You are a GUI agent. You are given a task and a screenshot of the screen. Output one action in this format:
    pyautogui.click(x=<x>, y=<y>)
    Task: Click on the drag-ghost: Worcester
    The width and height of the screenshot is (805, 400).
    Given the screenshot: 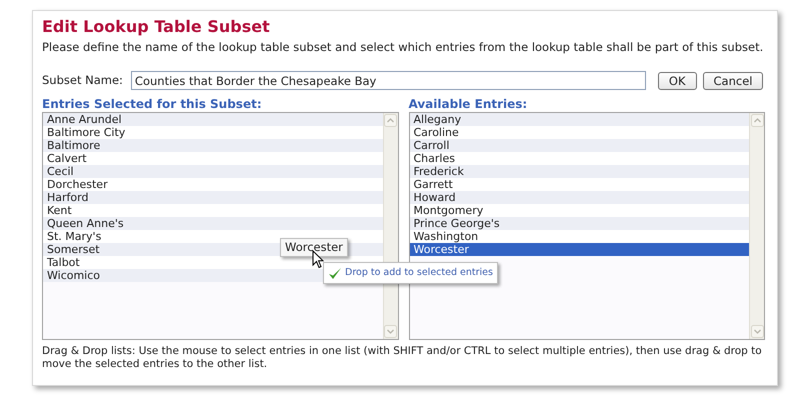 What is the action you would take?
    pyautogui.click(x=314, y=247)
    